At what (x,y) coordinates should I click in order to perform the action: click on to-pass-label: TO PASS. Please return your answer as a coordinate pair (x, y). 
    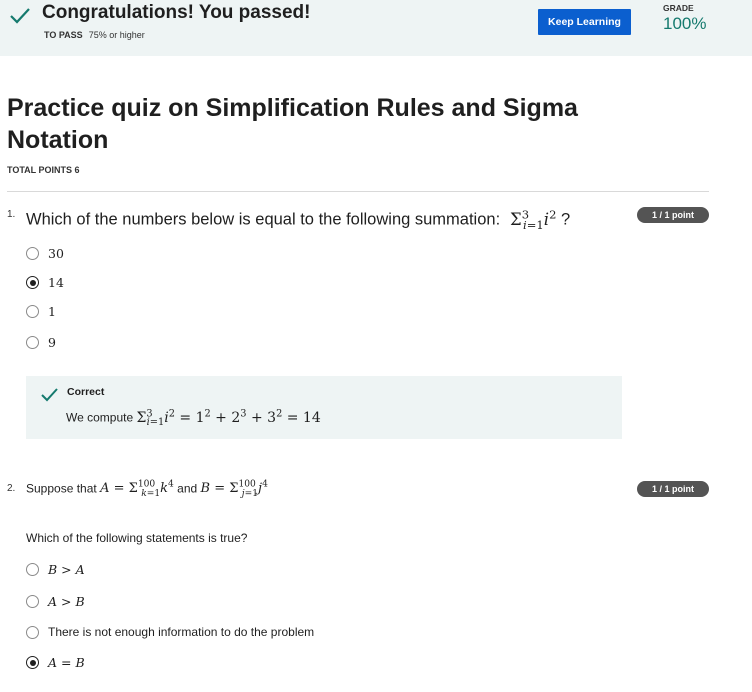
    Looking at the image, I should click on (63, 35).